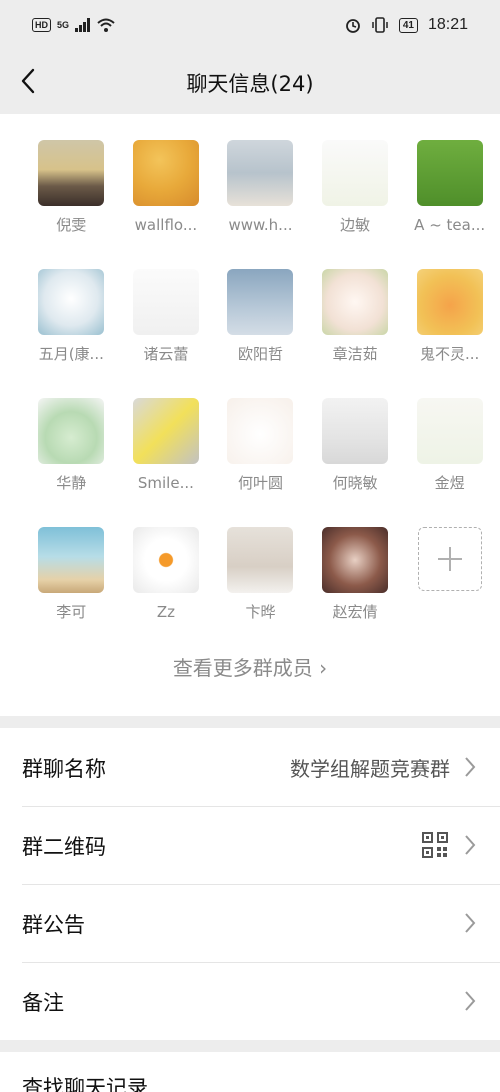 Image resolution: width=500 pixels, height=1092 pixels. I want to click on member-item: 欧阳哲, so click(260, 316).